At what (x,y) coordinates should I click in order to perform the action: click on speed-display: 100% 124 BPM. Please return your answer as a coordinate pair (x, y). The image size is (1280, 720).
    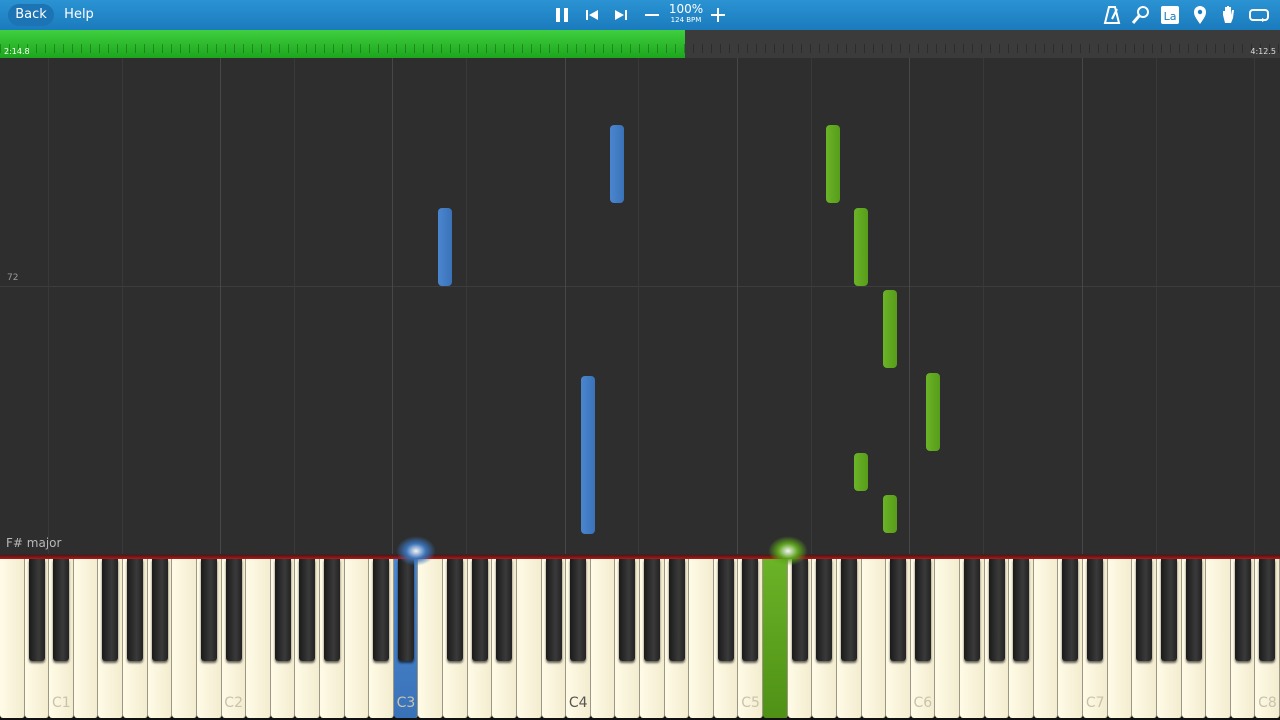
    Looking at the image, I should click on (686, 14).